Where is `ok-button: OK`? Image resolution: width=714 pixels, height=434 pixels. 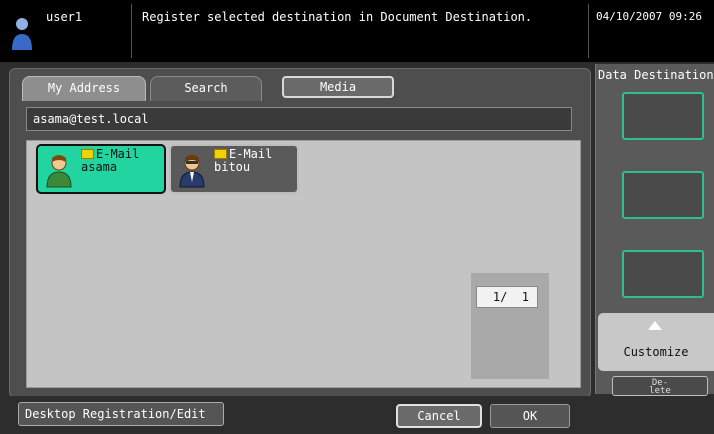
ok-button: OK is located at coordinates (530, 416).